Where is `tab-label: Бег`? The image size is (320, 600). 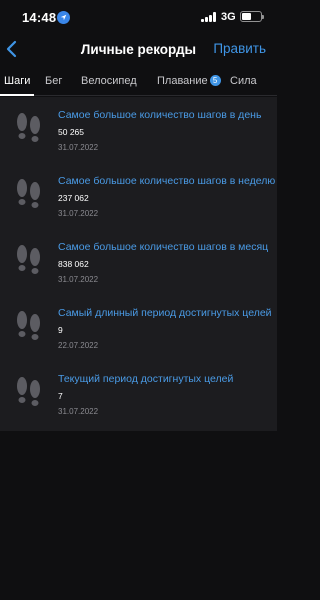 tab-label: Бег is located at coordinates (54, 81).